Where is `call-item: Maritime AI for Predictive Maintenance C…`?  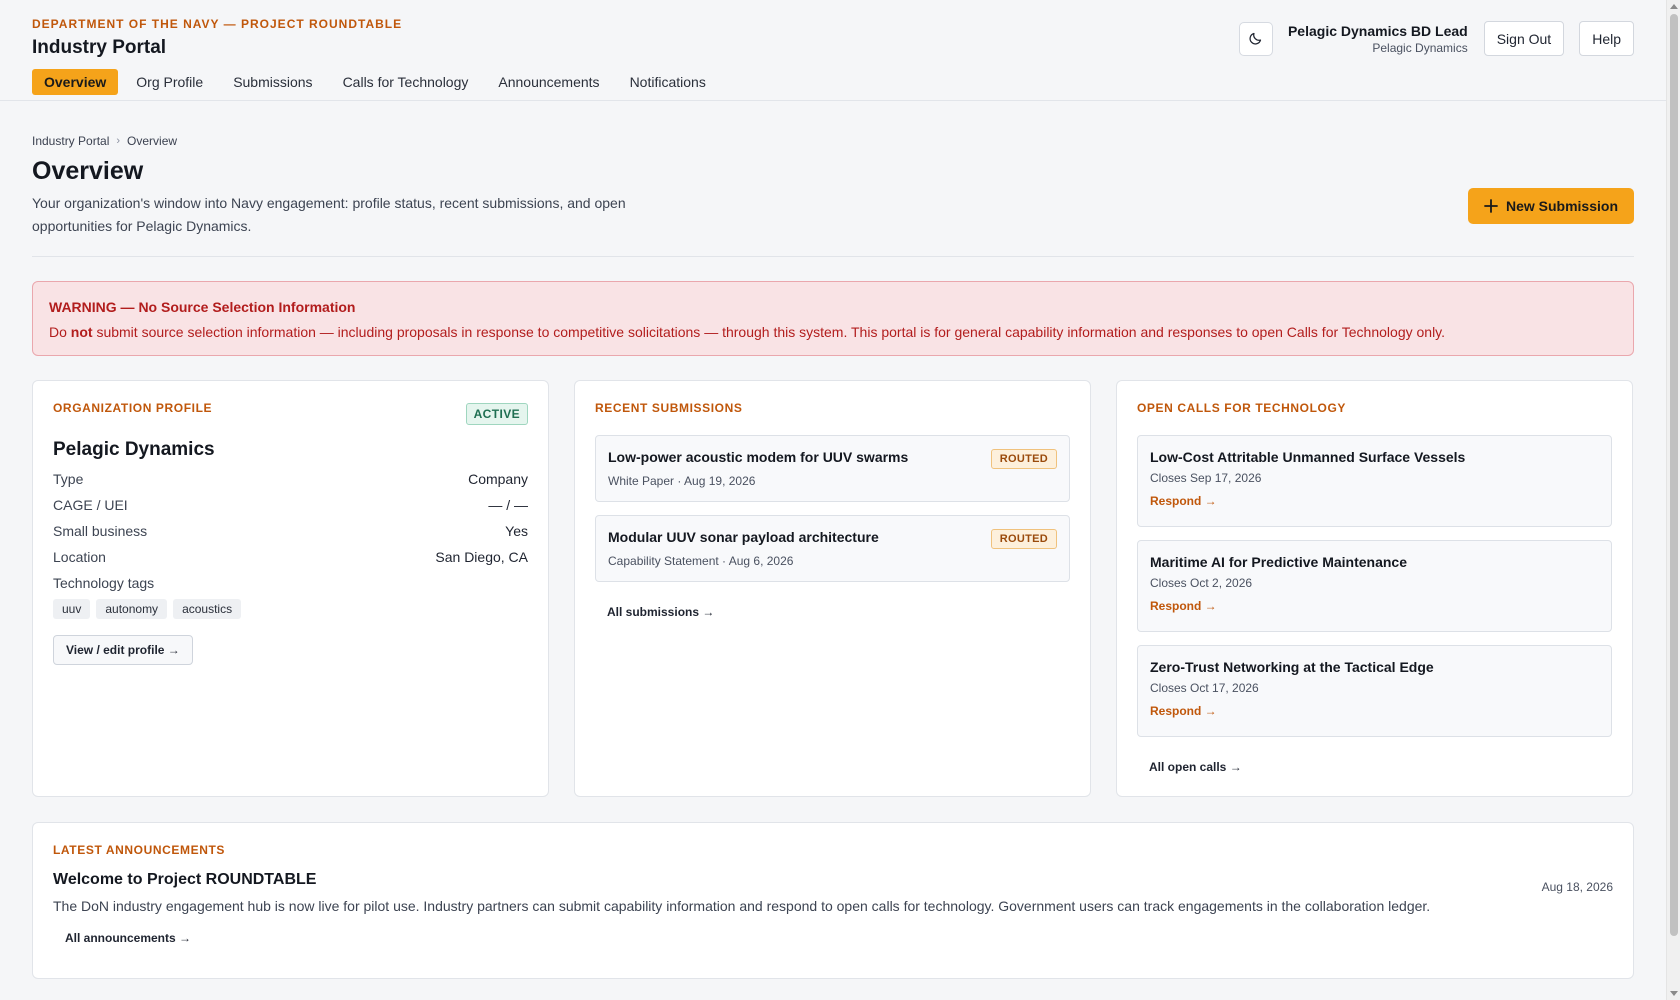
call-item: Maritime AI for Predictive Maintenance C… is located at coordinates (1374, 586).